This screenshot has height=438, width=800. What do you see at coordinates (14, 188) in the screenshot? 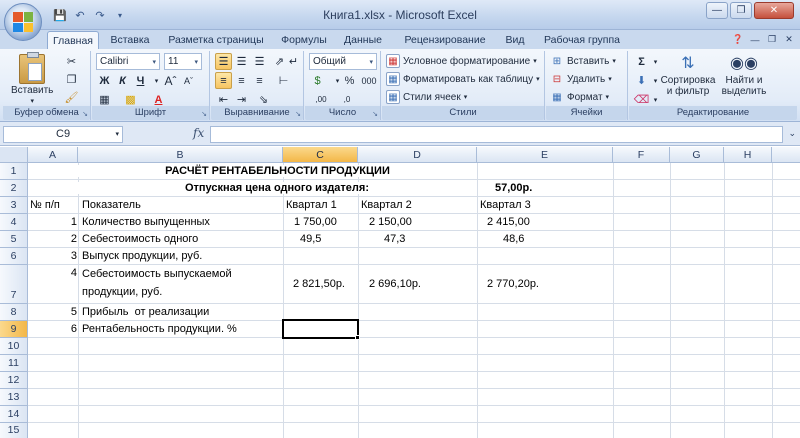
I see `row-header-2: 2` at bounding box center [14, 188].